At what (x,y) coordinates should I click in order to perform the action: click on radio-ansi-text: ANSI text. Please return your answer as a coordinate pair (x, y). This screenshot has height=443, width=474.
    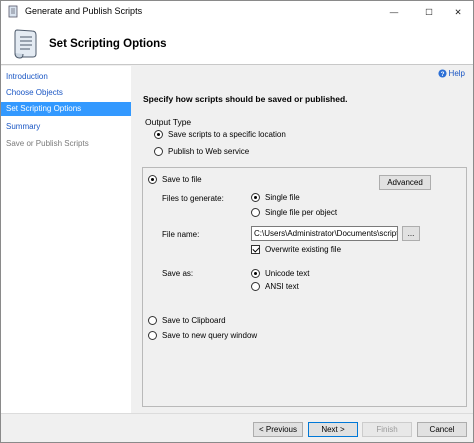
    Looking at the image, I should click on (275, 286).